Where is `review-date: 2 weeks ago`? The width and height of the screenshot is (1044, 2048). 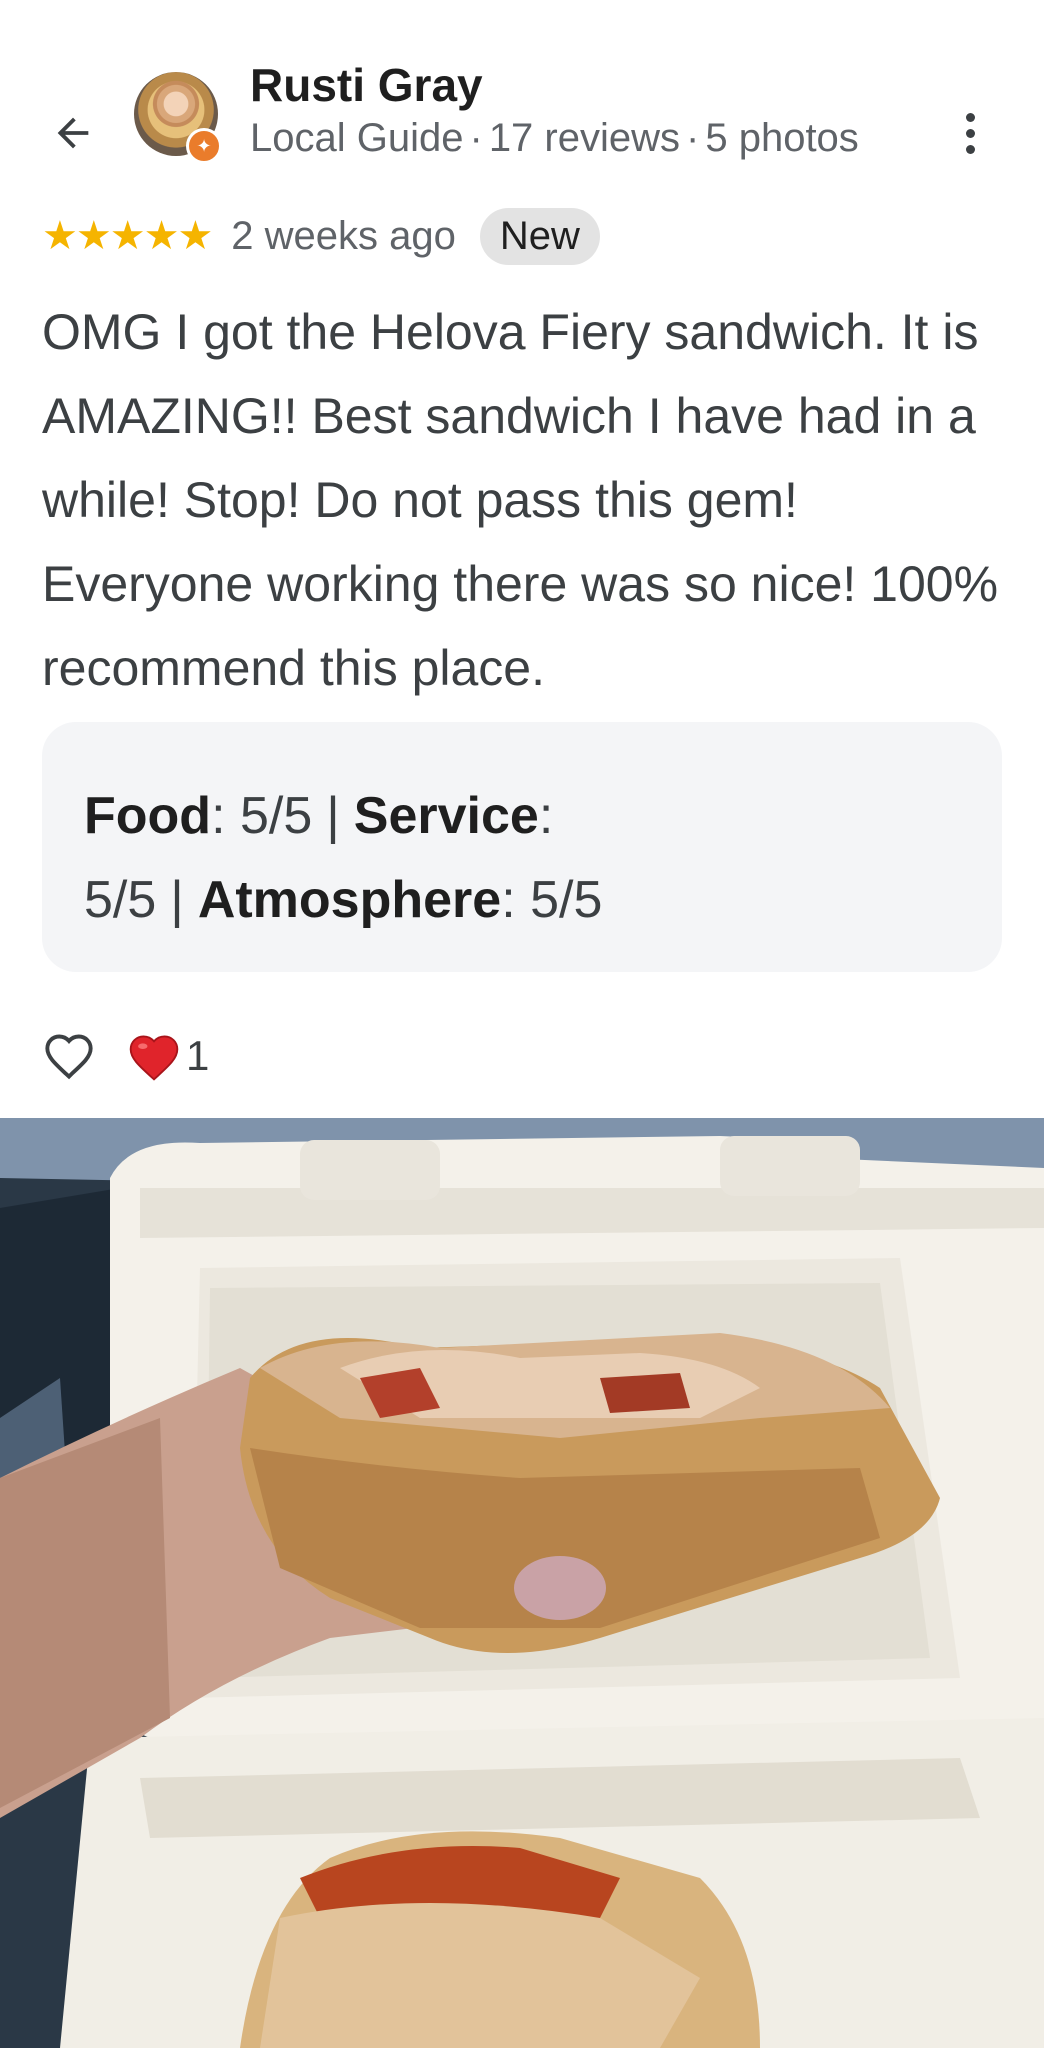 review-date: 2 weeks ago is located at coordinates (343, 235).